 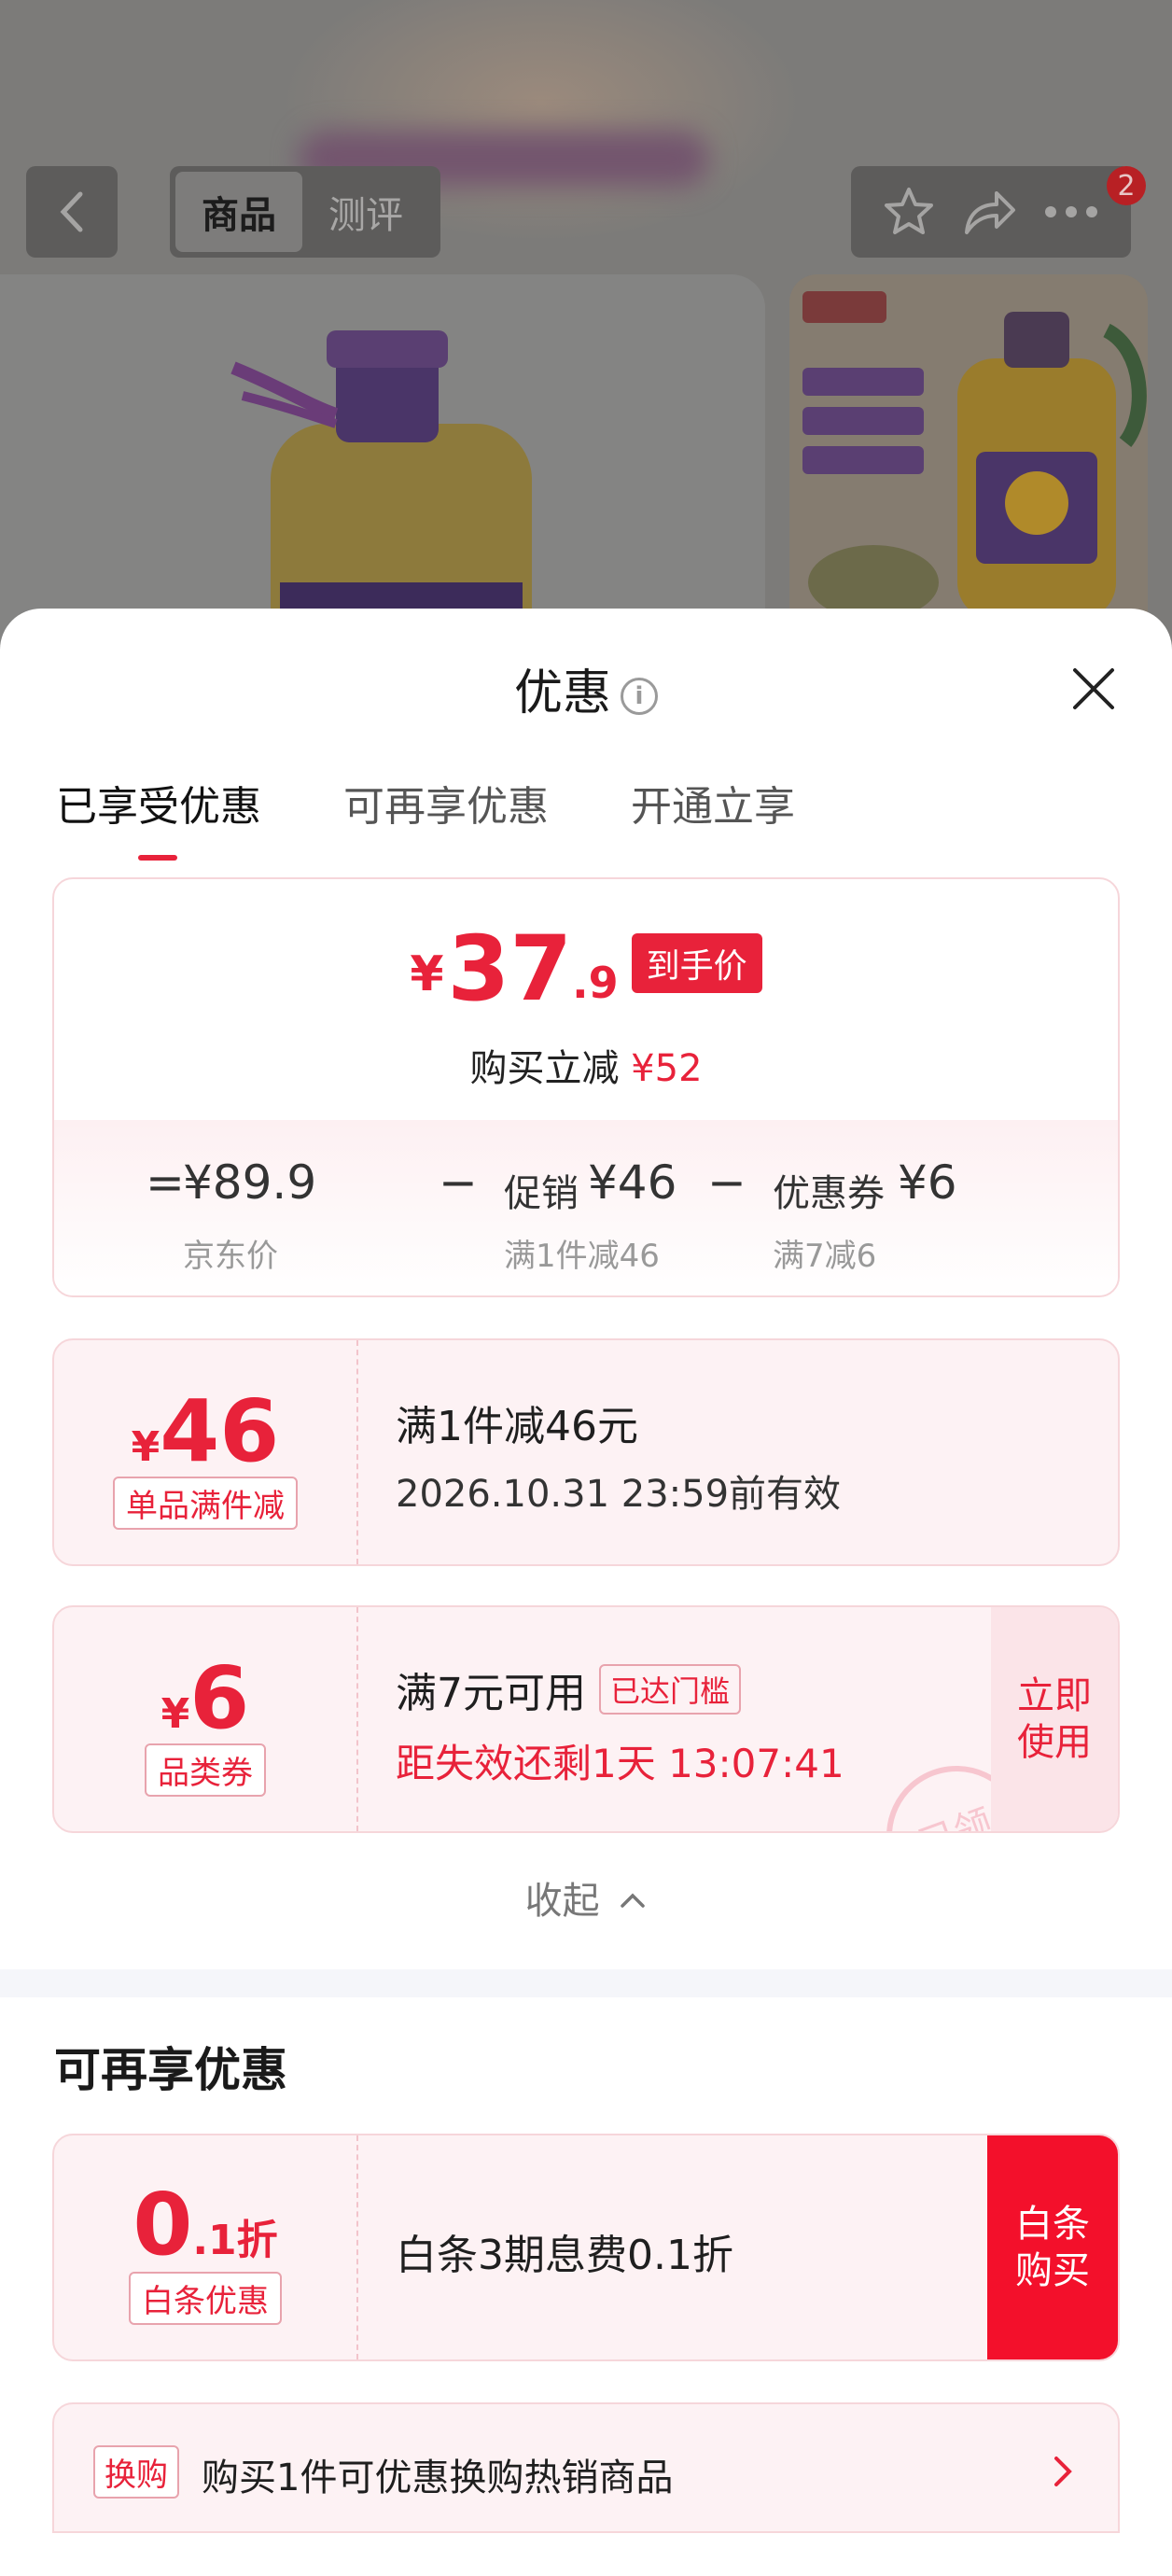 What do you see at coordinates (250, 1182) in the screenshot?
I see `jd-price: ¥89.9` at bounding box center [250, 1182].